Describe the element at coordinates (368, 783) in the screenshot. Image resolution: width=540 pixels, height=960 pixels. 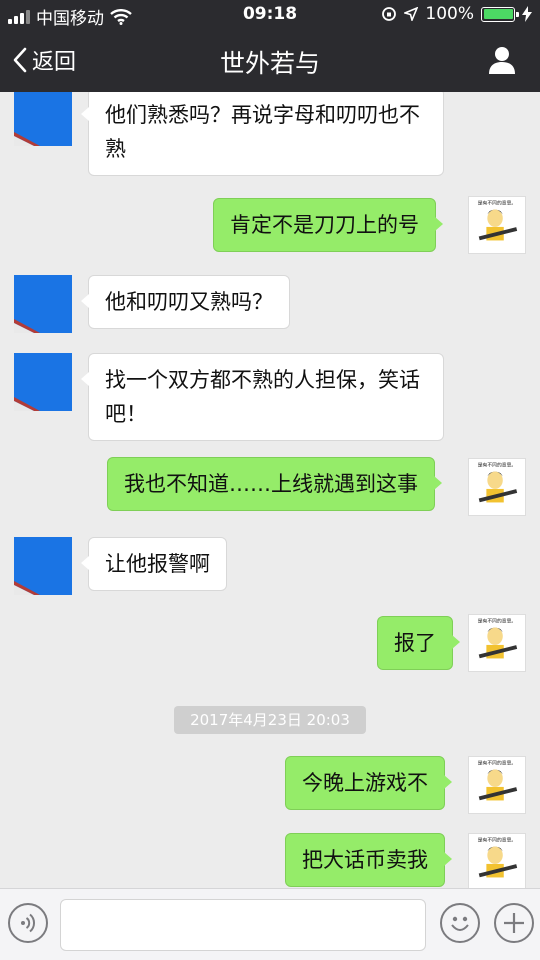
I see `message-bubble: 今晚上游戏不` at that location.